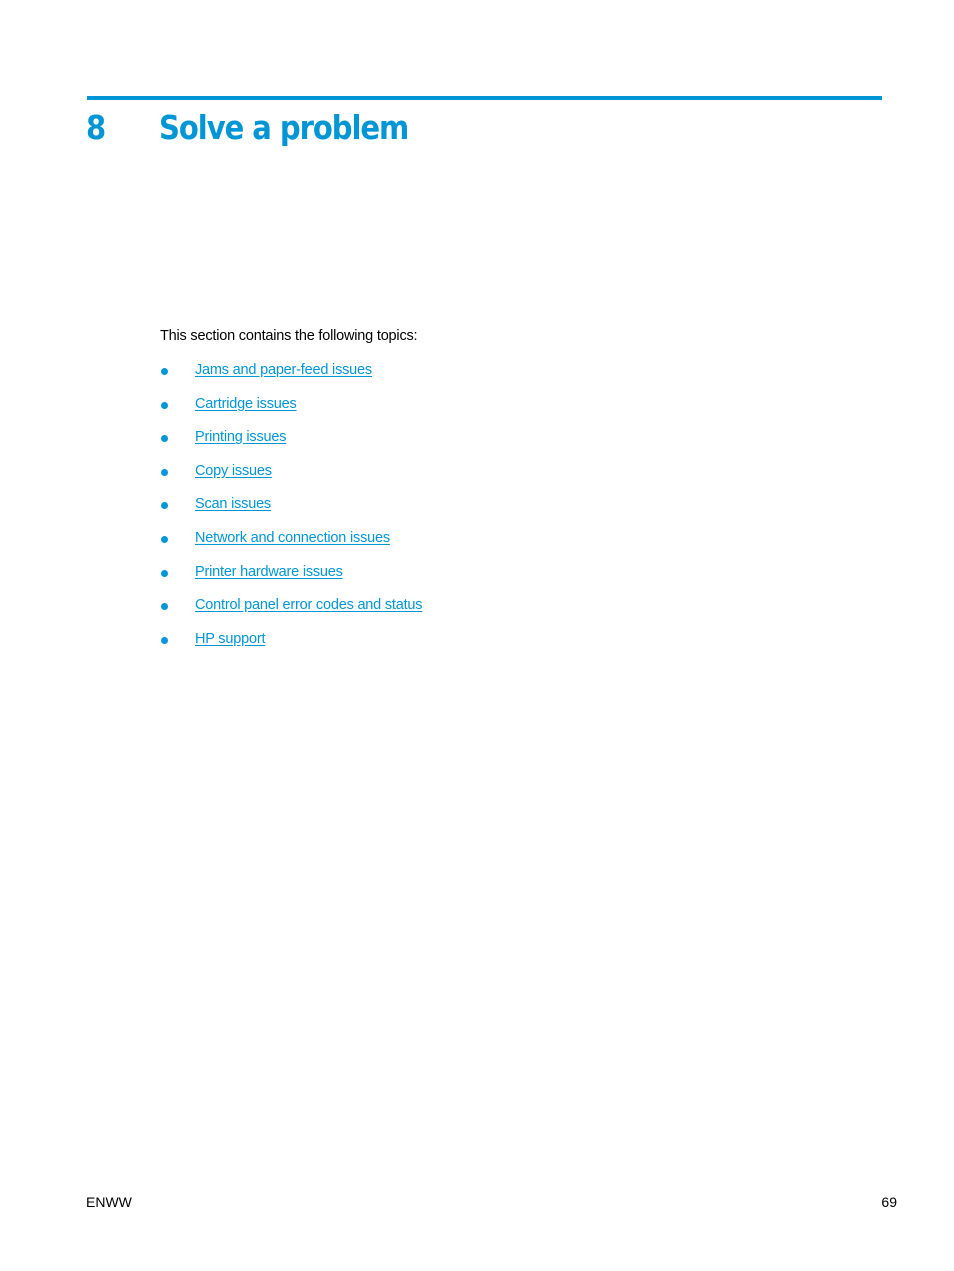  Describe the element at coordinates (484, 98) in the screenshot. I see `chapter-top-rule` at that location.